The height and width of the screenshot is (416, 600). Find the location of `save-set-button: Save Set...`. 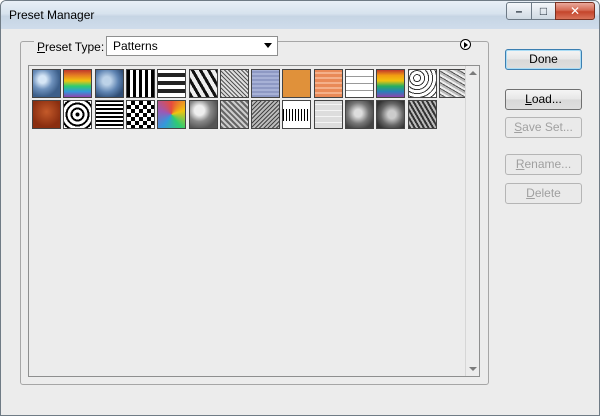

save-set-button: Save Set... is located at coordinates (543, 127).